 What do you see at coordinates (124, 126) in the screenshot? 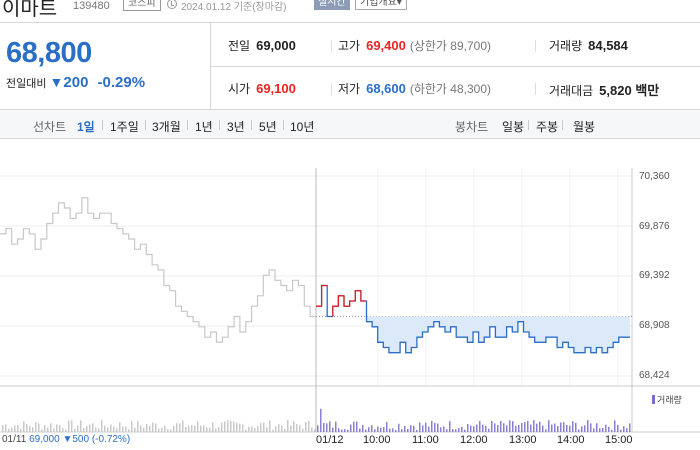
I see `tab-1week: 1주일` at bounding box center [124, 126].